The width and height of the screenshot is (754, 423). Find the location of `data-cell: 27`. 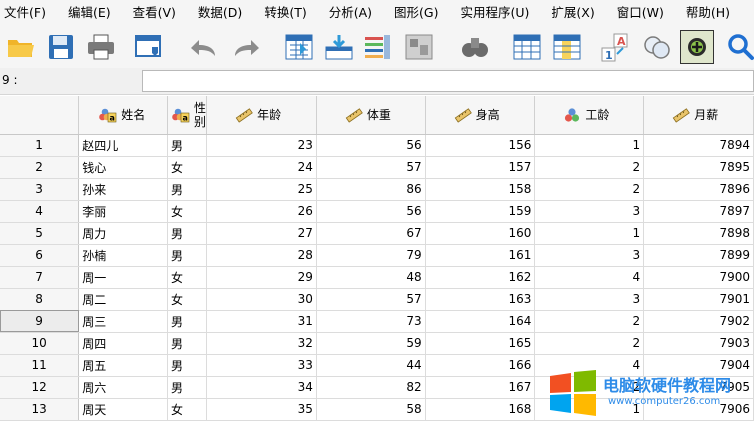

data-cell: 27 is located at coordinates (261, 233).